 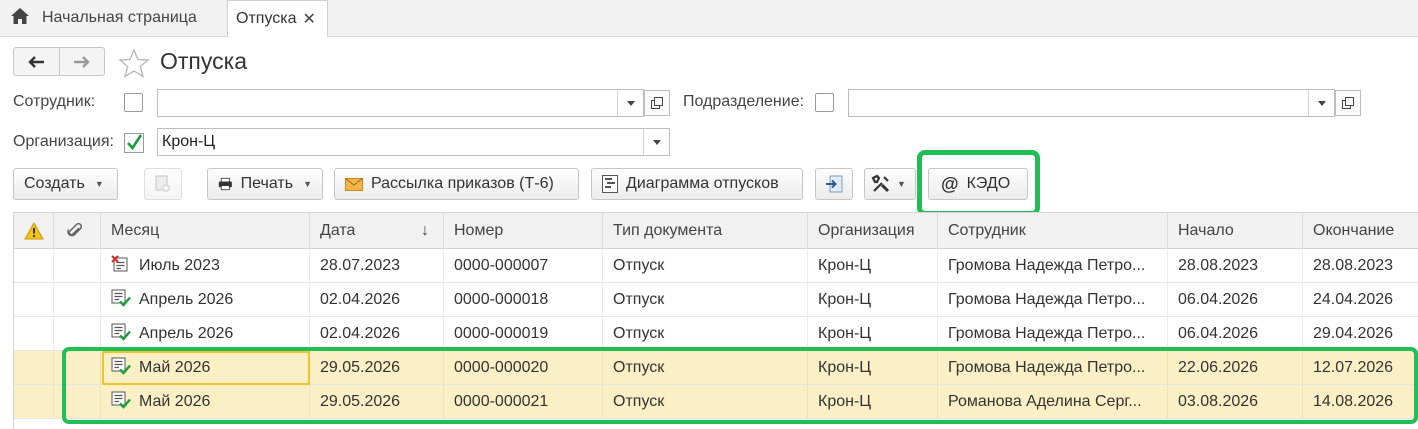 What do you see at coordinates (1091, 103) in the screenshot?
I see `department-field` at bounding box center [1091, 103].